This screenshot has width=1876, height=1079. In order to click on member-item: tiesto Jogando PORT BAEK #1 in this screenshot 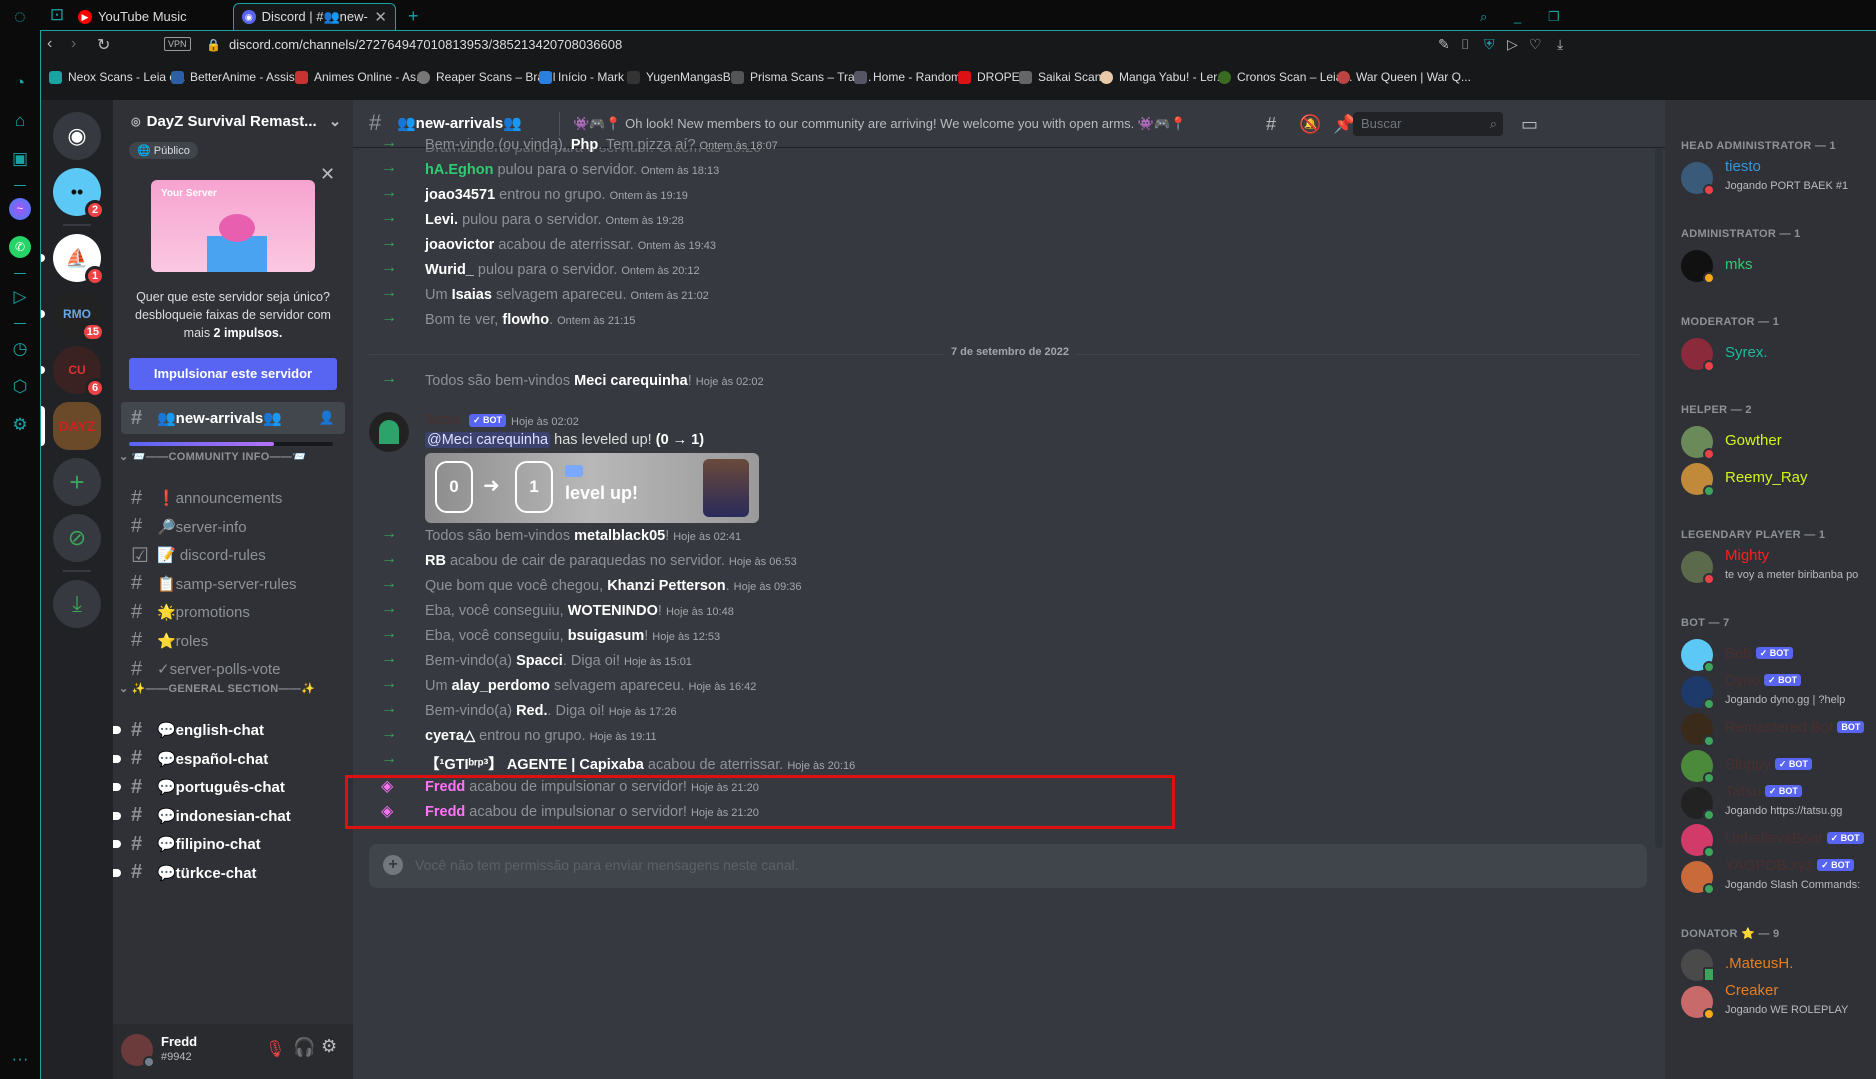, I will do `click(1778, 178)`.